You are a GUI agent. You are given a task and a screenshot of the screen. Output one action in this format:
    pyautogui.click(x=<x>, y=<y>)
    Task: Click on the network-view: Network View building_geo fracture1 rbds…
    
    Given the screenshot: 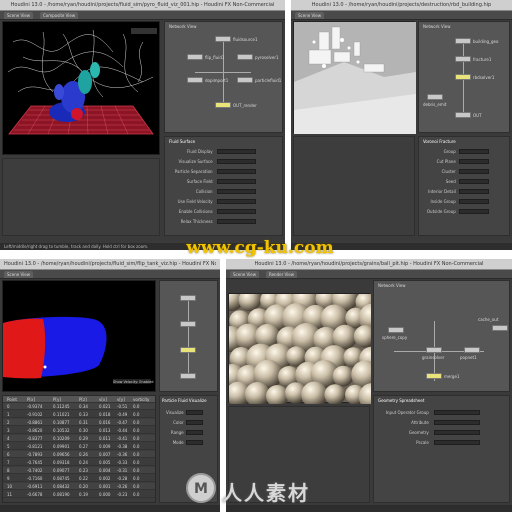 What is the action you would take?
    pyautogui.click(x=464, y=77)
    